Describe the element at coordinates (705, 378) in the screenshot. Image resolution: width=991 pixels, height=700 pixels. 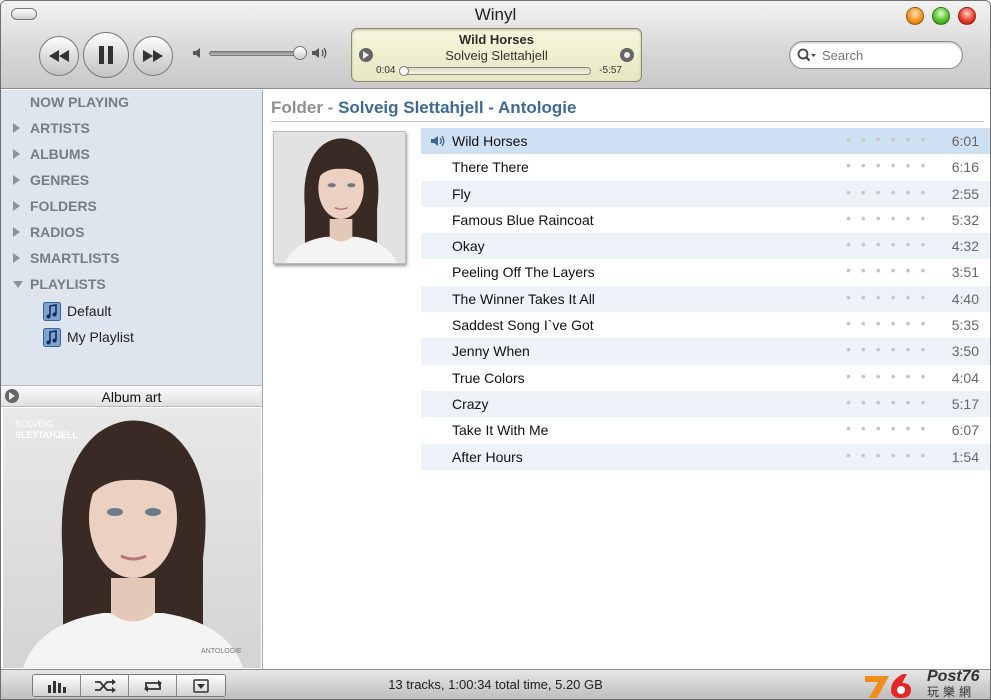
I see `track-row: True Colors •••••• 4:04` at that location.